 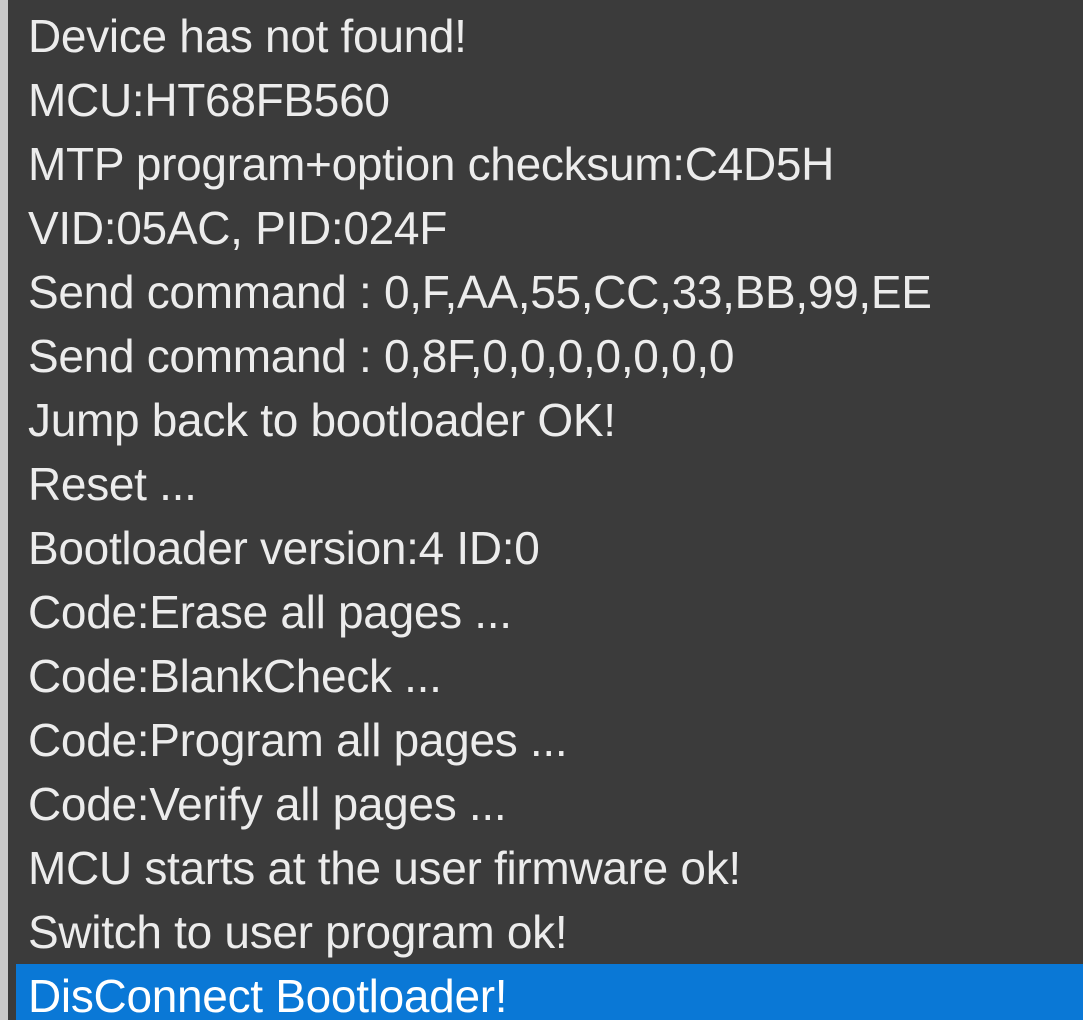 What do you see at coordinates (549, 992) in the screenshot?
I see `log-line-selected: DisConnect Bootloader!` at bounding box center [549, 992].